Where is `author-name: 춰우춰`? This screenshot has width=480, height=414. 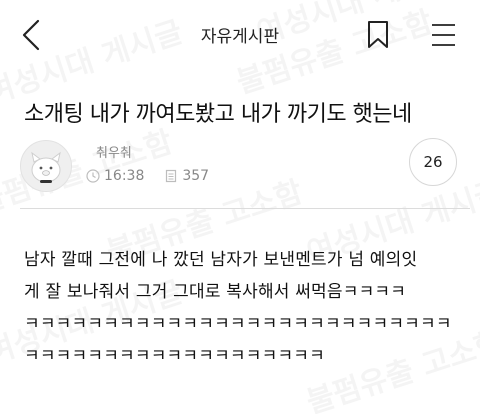
author-name: 춰우춰 is located at coordinates (114, 151).